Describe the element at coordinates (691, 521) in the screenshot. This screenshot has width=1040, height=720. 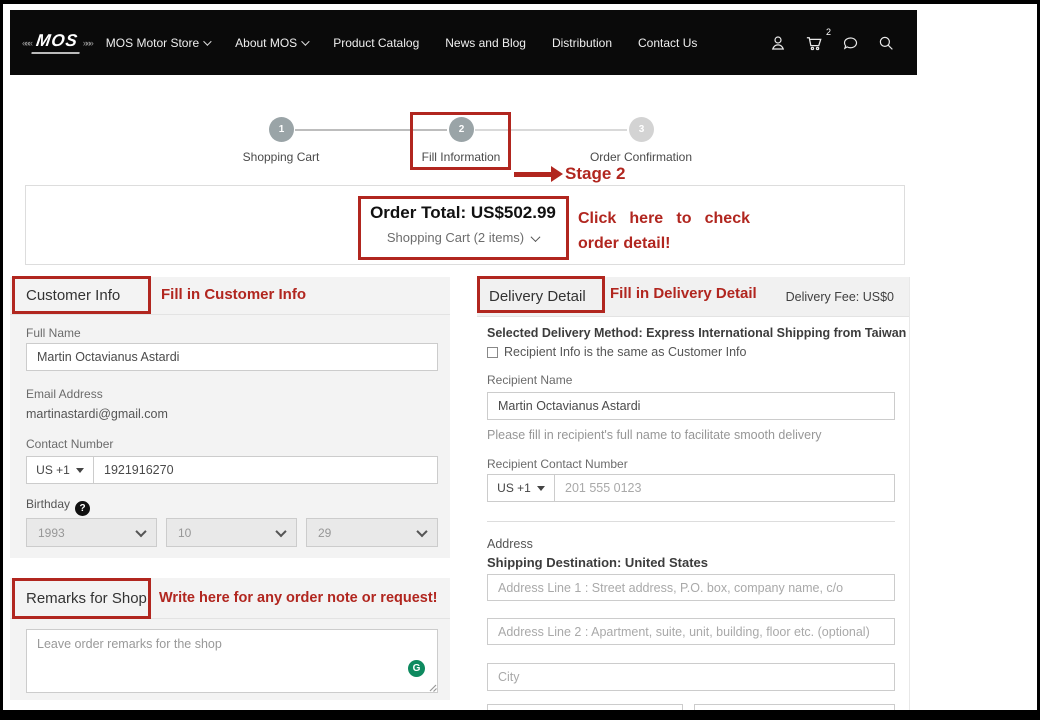
I see `section-divider` at that location.